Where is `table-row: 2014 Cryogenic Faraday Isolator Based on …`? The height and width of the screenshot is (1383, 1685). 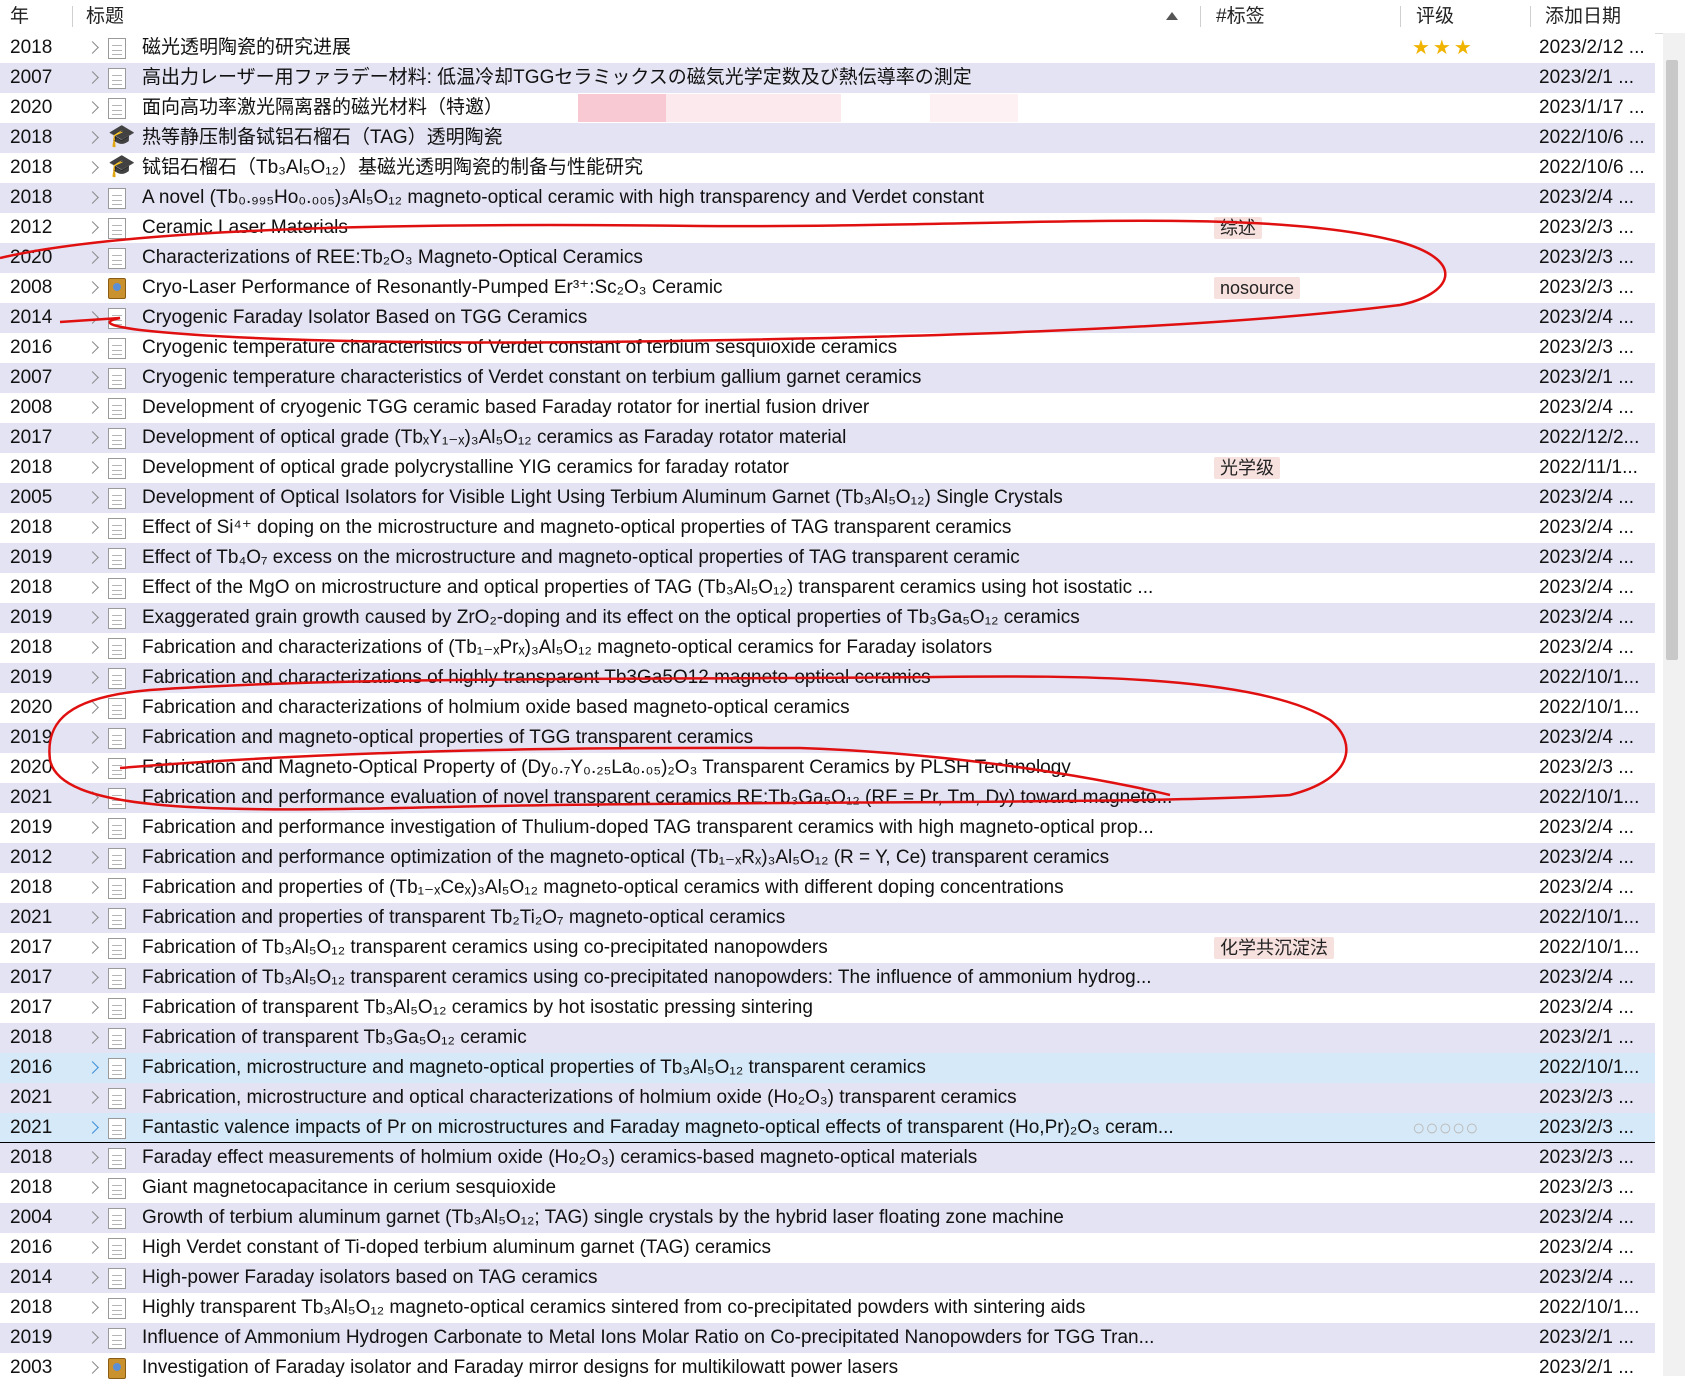 table-row: 2014 Cryogenic Faraday Isolator Based on … is located at coordinates (827, 318).